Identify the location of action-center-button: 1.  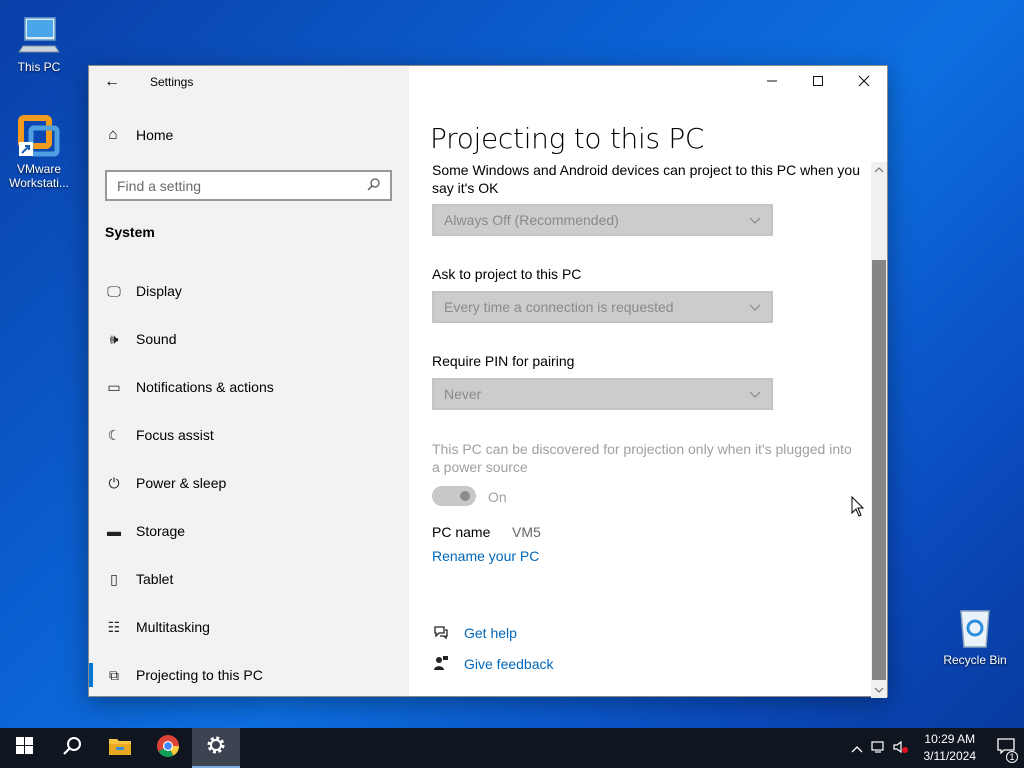
(1006, 750).